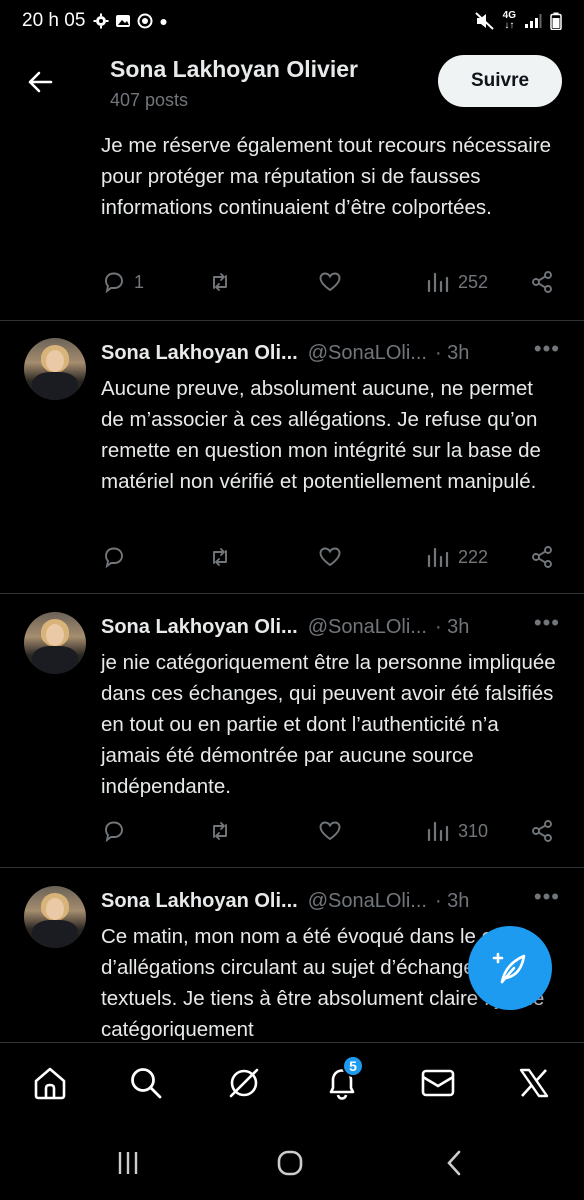 The height and width of the screenshot is (1200, 584). I want to click on nav-search, so click(146, 1083).